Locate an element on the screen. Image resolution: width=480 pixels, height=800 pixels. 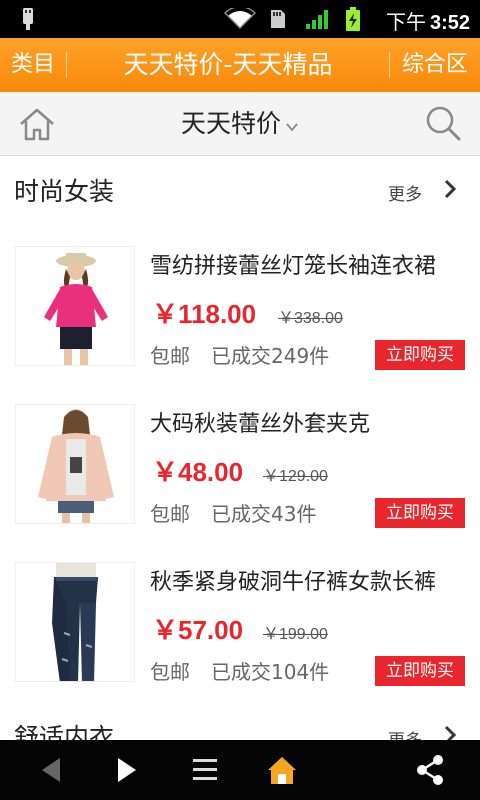
product-original-price: ￥129.00 is located at coordinates (295, 476).